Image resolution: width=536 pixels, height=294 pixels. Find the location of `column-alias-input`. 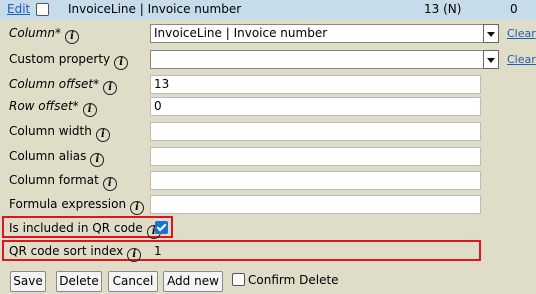

column-alias-input is located at coordinates (315, 156).